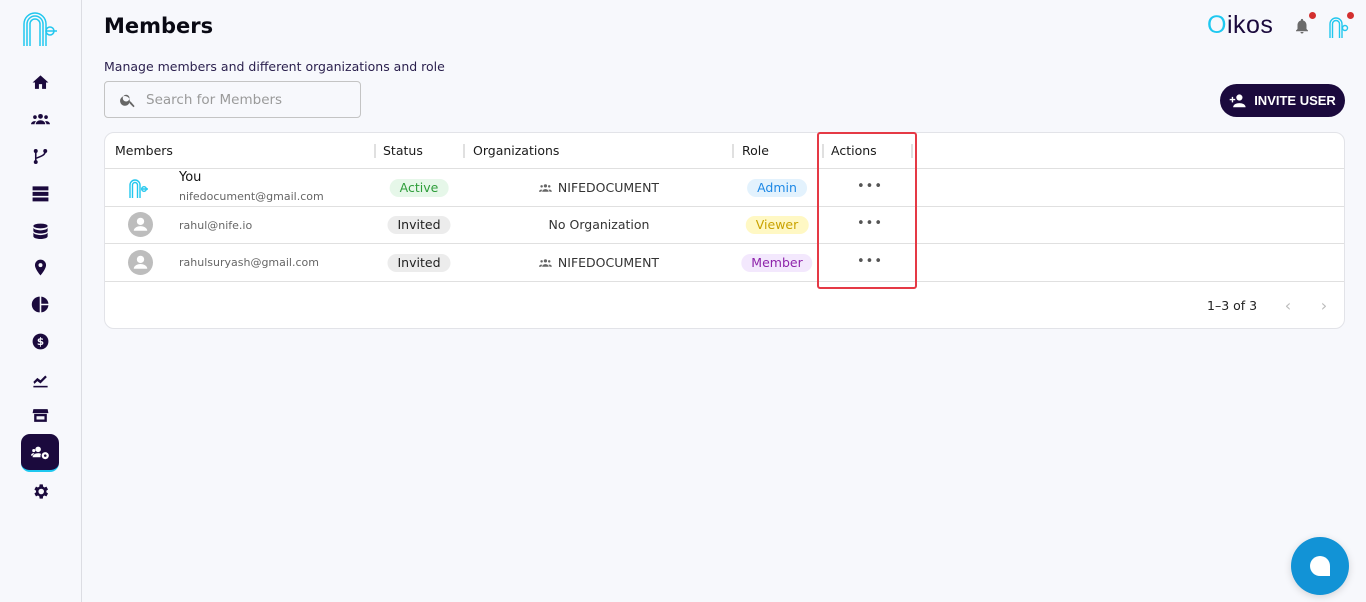  I want to click on column-header-role: Role, so click(755, 151).